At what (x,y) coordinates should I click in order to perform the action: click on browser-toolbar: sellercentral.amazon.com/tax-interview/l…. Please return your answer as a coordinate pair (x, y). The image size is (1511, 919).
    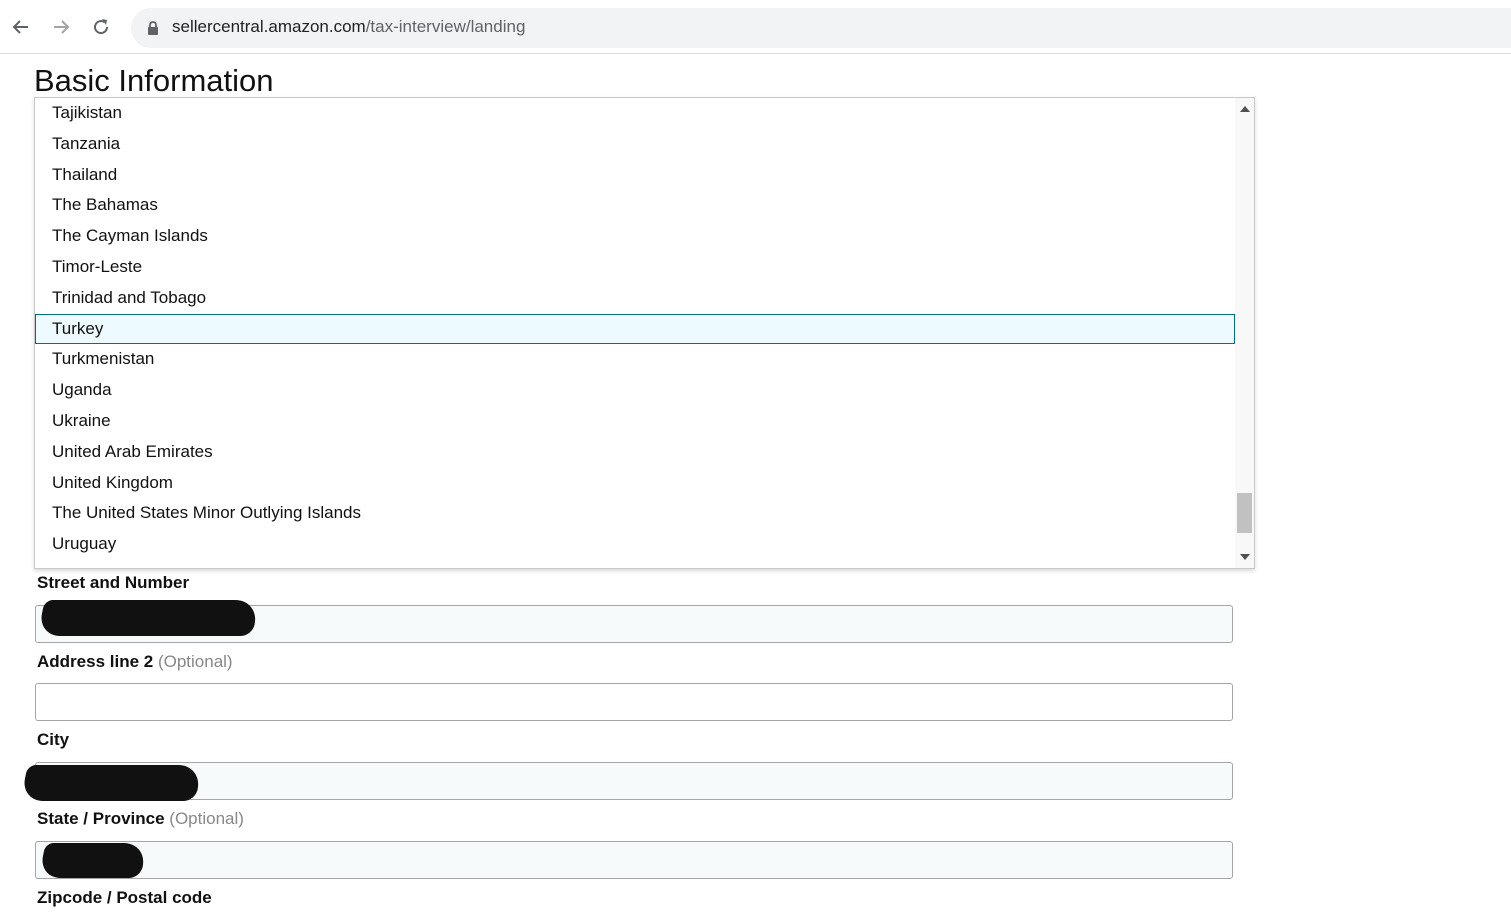
    Looking at the image, I should click on (755, 27).